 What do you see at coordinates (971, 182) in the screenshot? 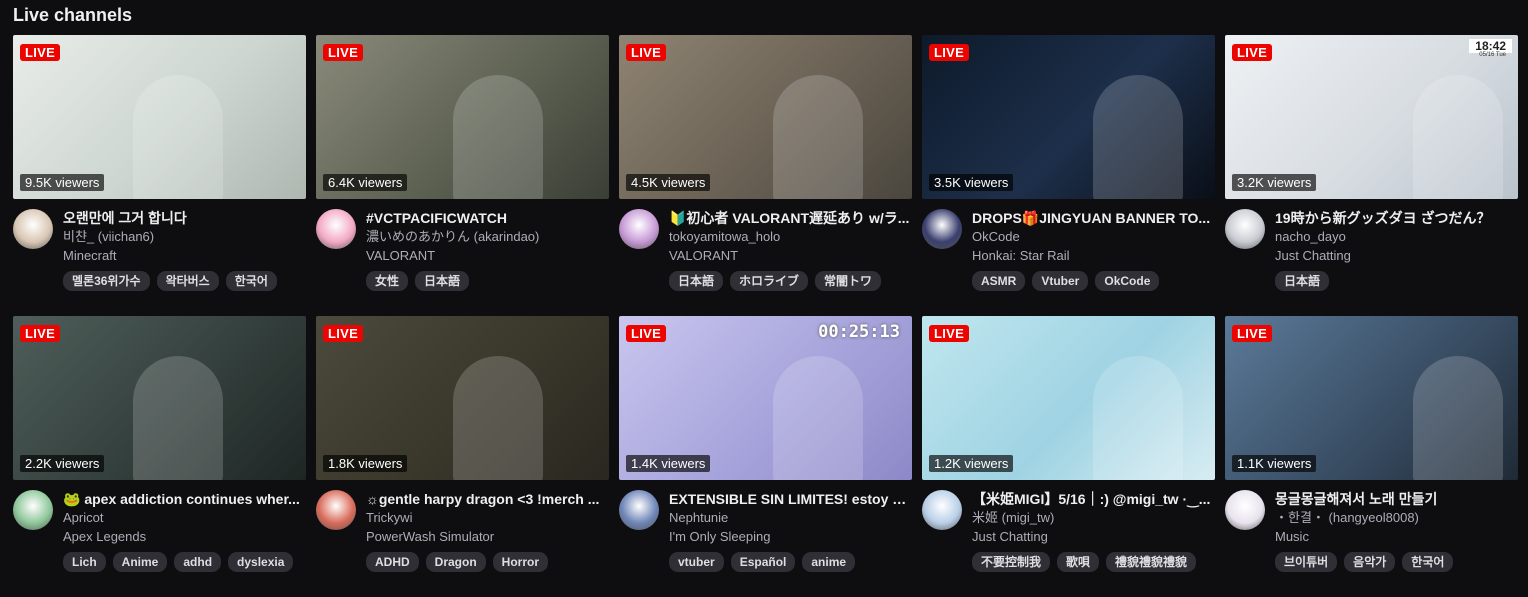
I see `viewer-count: 3.5K viewers` at bounding box center [971, 182].